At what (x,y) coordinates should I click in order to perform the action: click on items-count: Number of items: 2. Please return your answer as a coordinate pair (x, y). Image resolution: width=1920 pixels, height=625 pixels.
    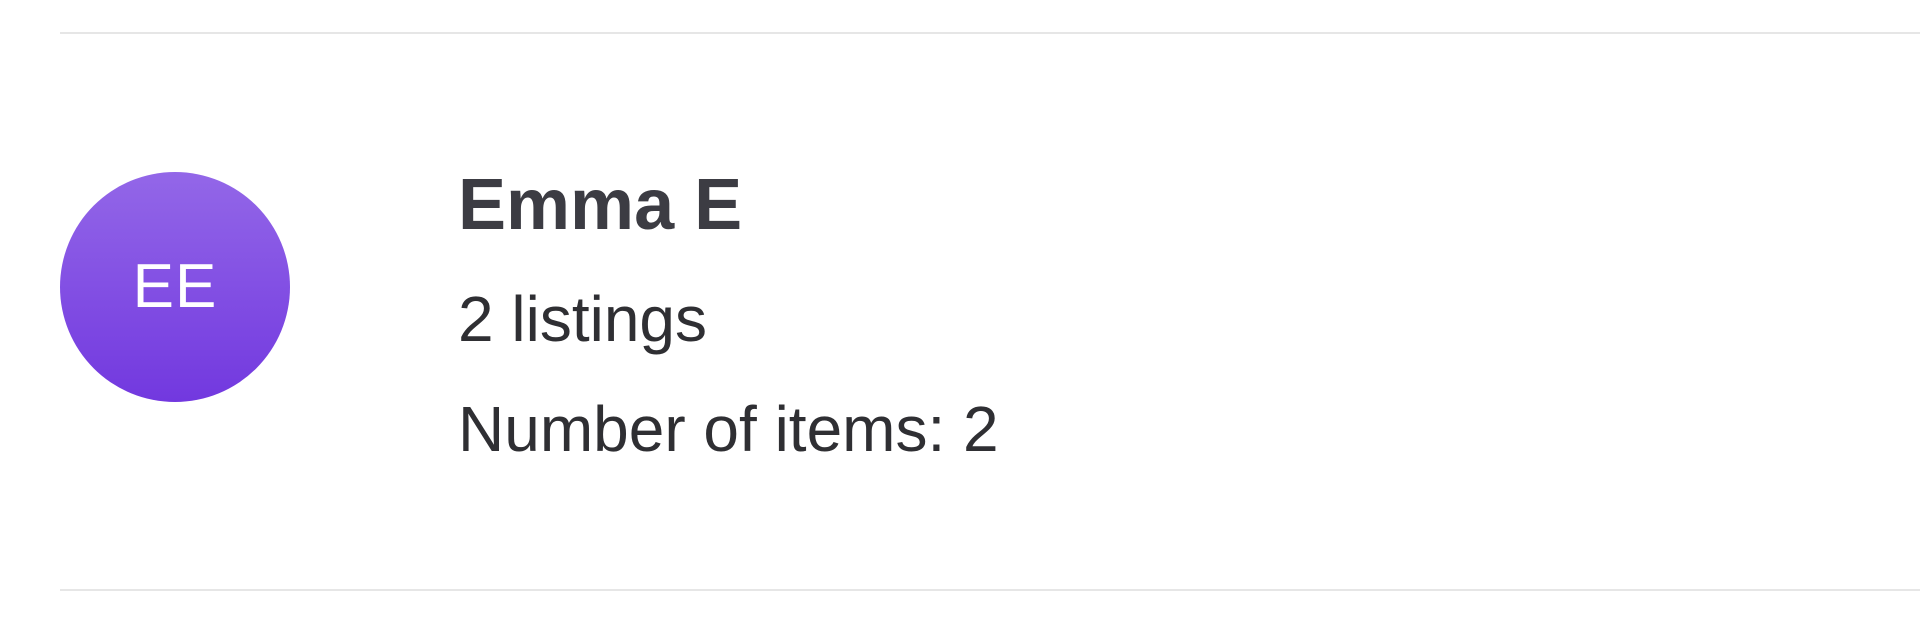
    Looking at the image, I should click on (728, 429).